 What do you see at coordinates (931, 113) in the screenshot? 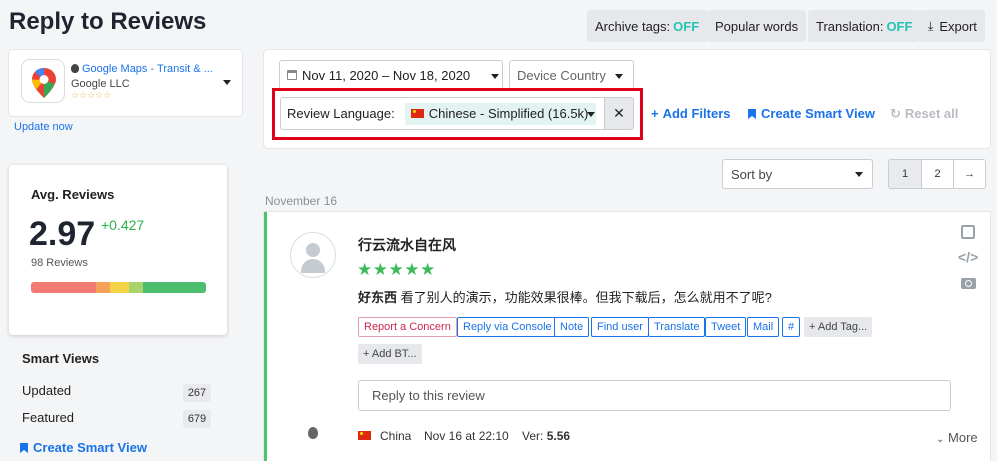
I see `reset-all-label: Reset all` at bounding box center [931, 113].